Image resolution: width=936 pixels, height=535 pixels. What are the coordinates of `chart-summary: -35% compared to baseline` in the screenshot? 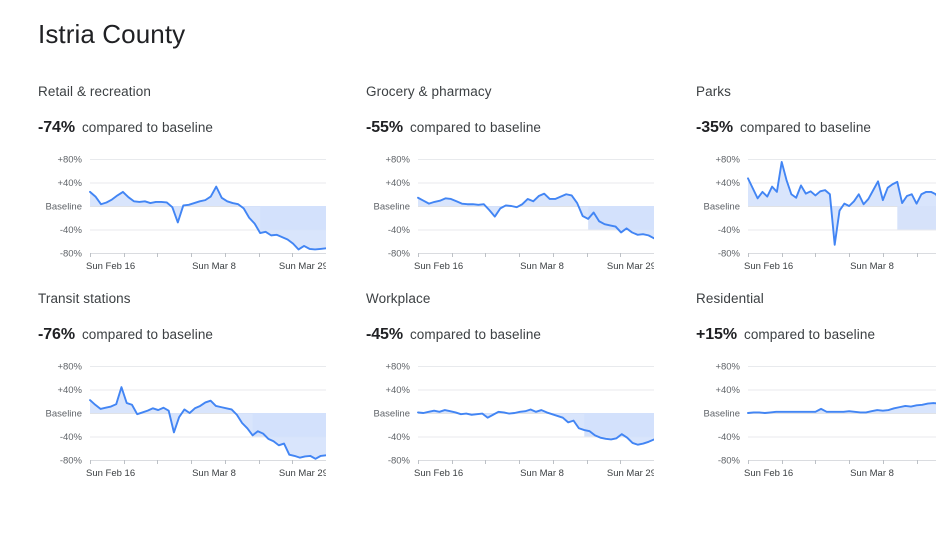 It's located at (816, 128).